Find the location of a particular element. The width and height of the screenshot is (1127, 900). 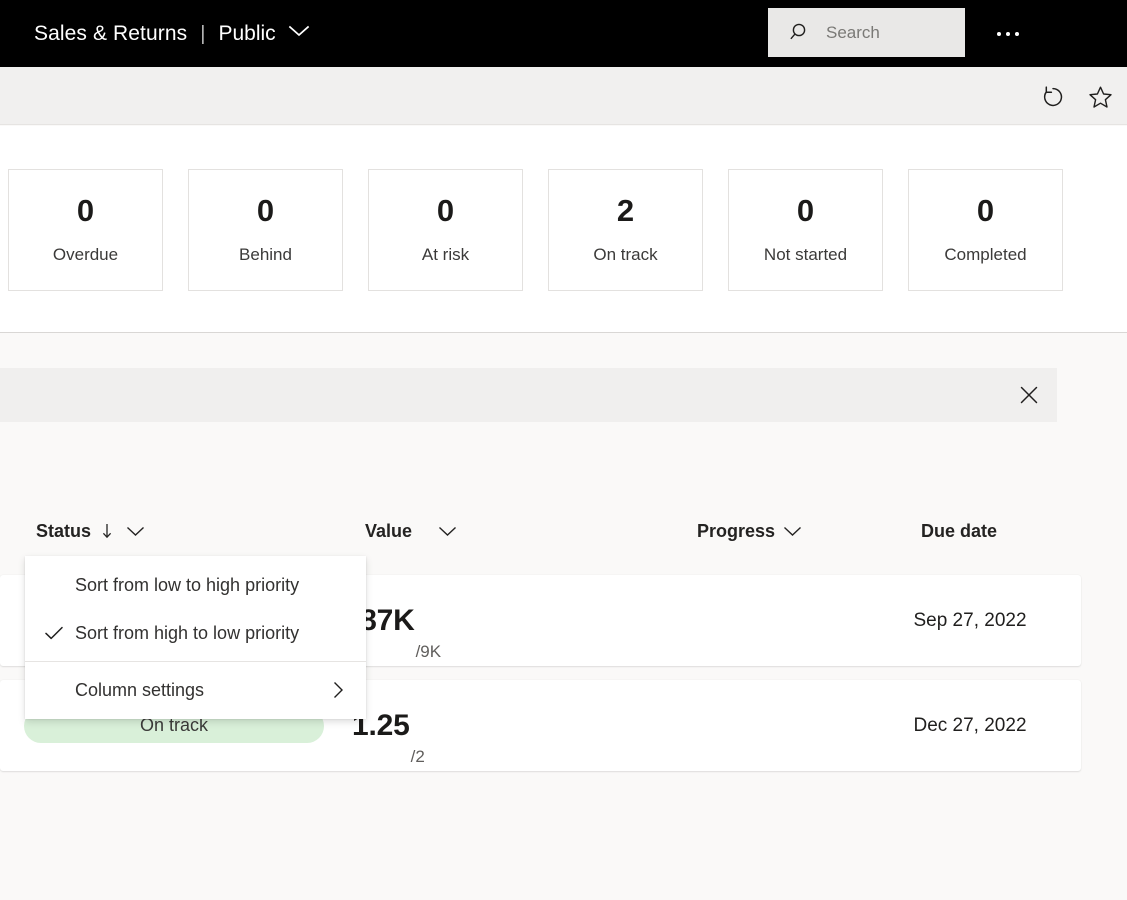

filter-bar is located at coordinates (528, 395).